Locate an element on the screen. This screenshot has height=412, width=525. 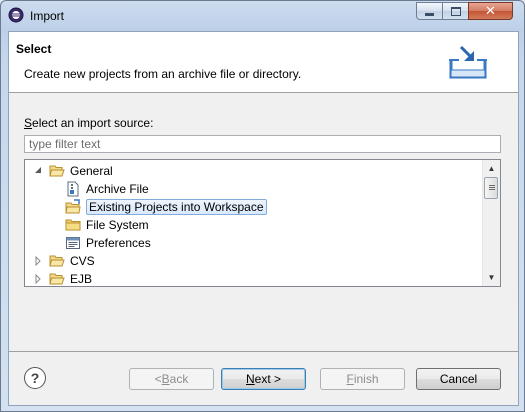
minimize-button is located at coordinates (429, 11).